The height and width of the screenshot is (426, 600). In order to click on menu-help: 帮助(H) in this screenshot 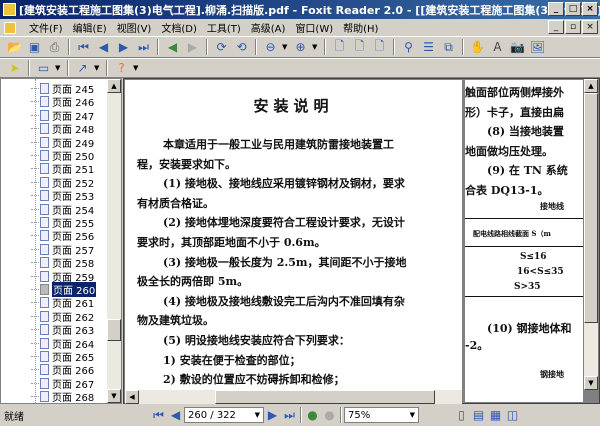, I will do `click(360, 27)`.